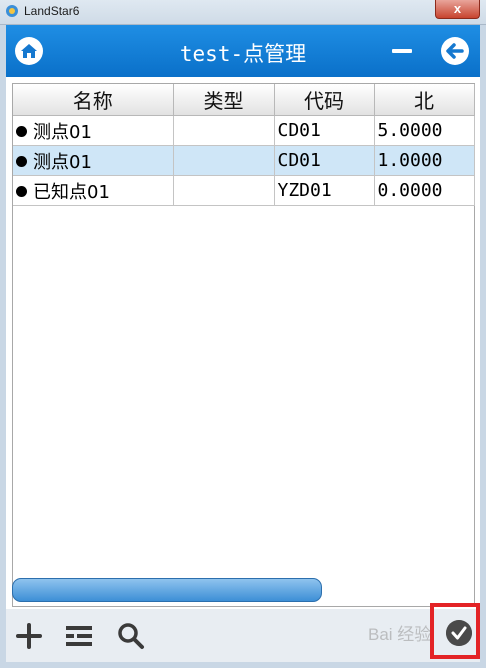 Image resolution: width=486 pixels, height=668 pixels. I want to click on cell-north: 0.0000, so click(424, 190).